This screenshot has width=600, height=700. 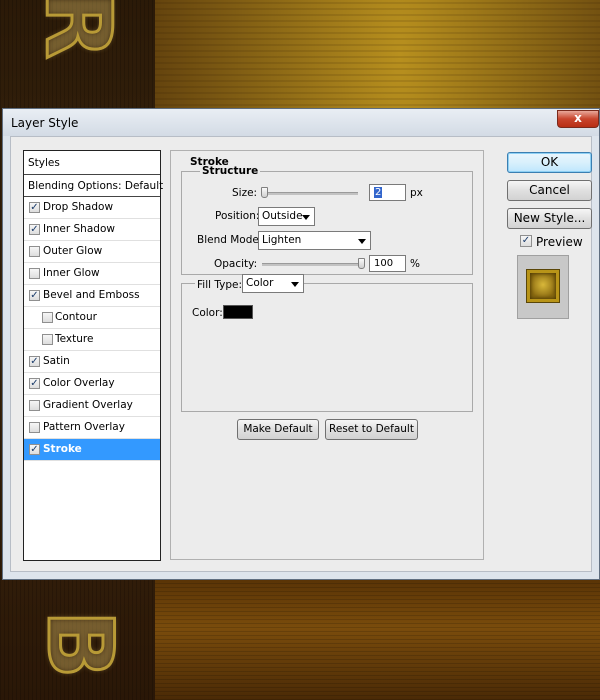 What do you see at coordinates (73, 251) in the screenshot?
I see `style-item-label: Outer Glow` at bounding box center [73, 251].